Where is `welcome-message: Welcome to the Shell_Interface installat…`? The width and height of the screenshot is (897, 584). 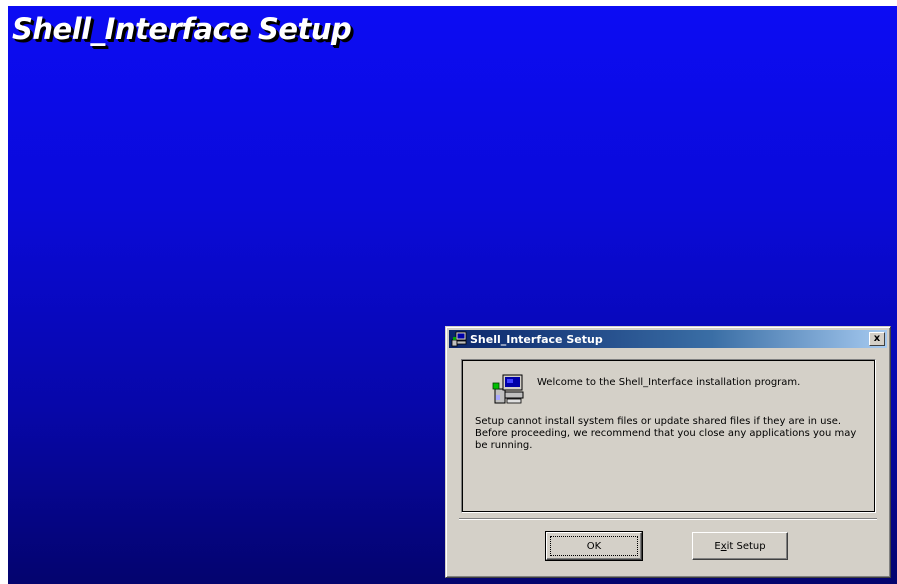 welcome-message: Welcome to the Shell_Interface installat… is located at coordinates (669, 382).